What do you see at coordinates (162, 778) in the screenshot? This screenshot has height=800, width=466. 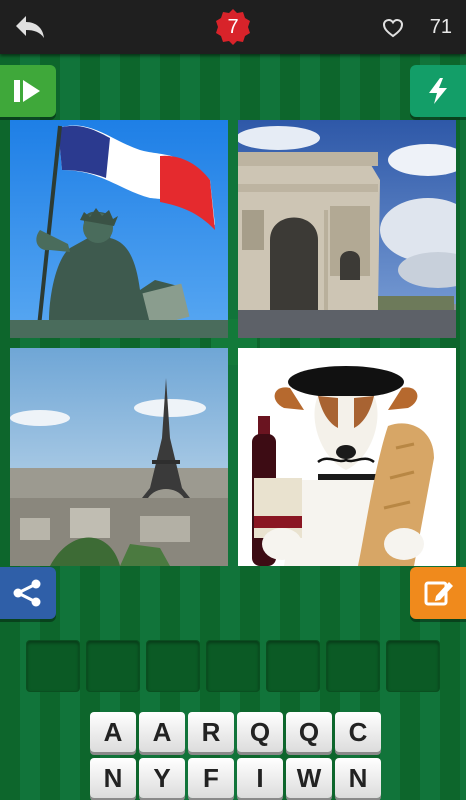 I see `letter-key: Y` at bounding box center [162, 778].